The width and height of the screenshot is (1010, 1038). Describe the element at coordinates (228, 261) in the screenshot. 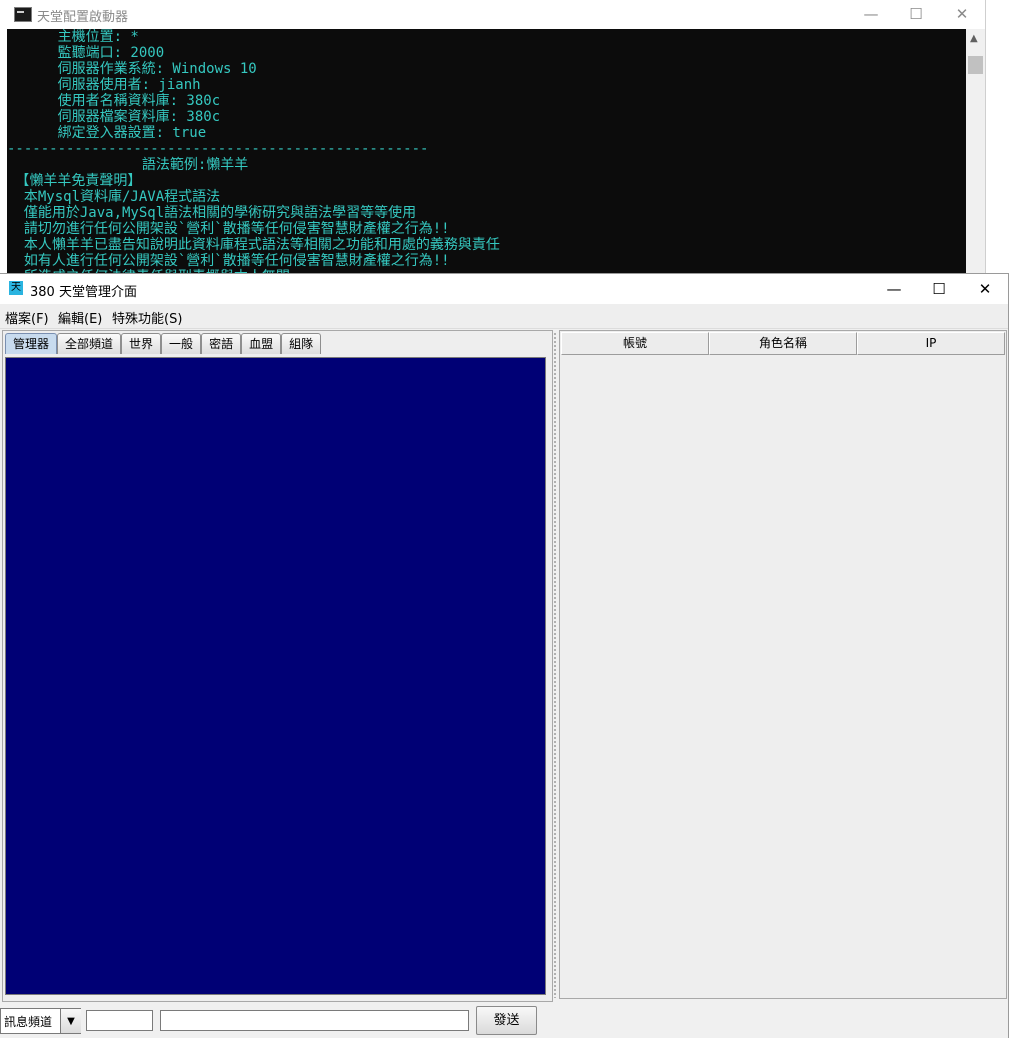

I see `console-line: 如有人進行任何公開架設`營利`散播等任何侵害智慧財產權之行為!!` at that location.